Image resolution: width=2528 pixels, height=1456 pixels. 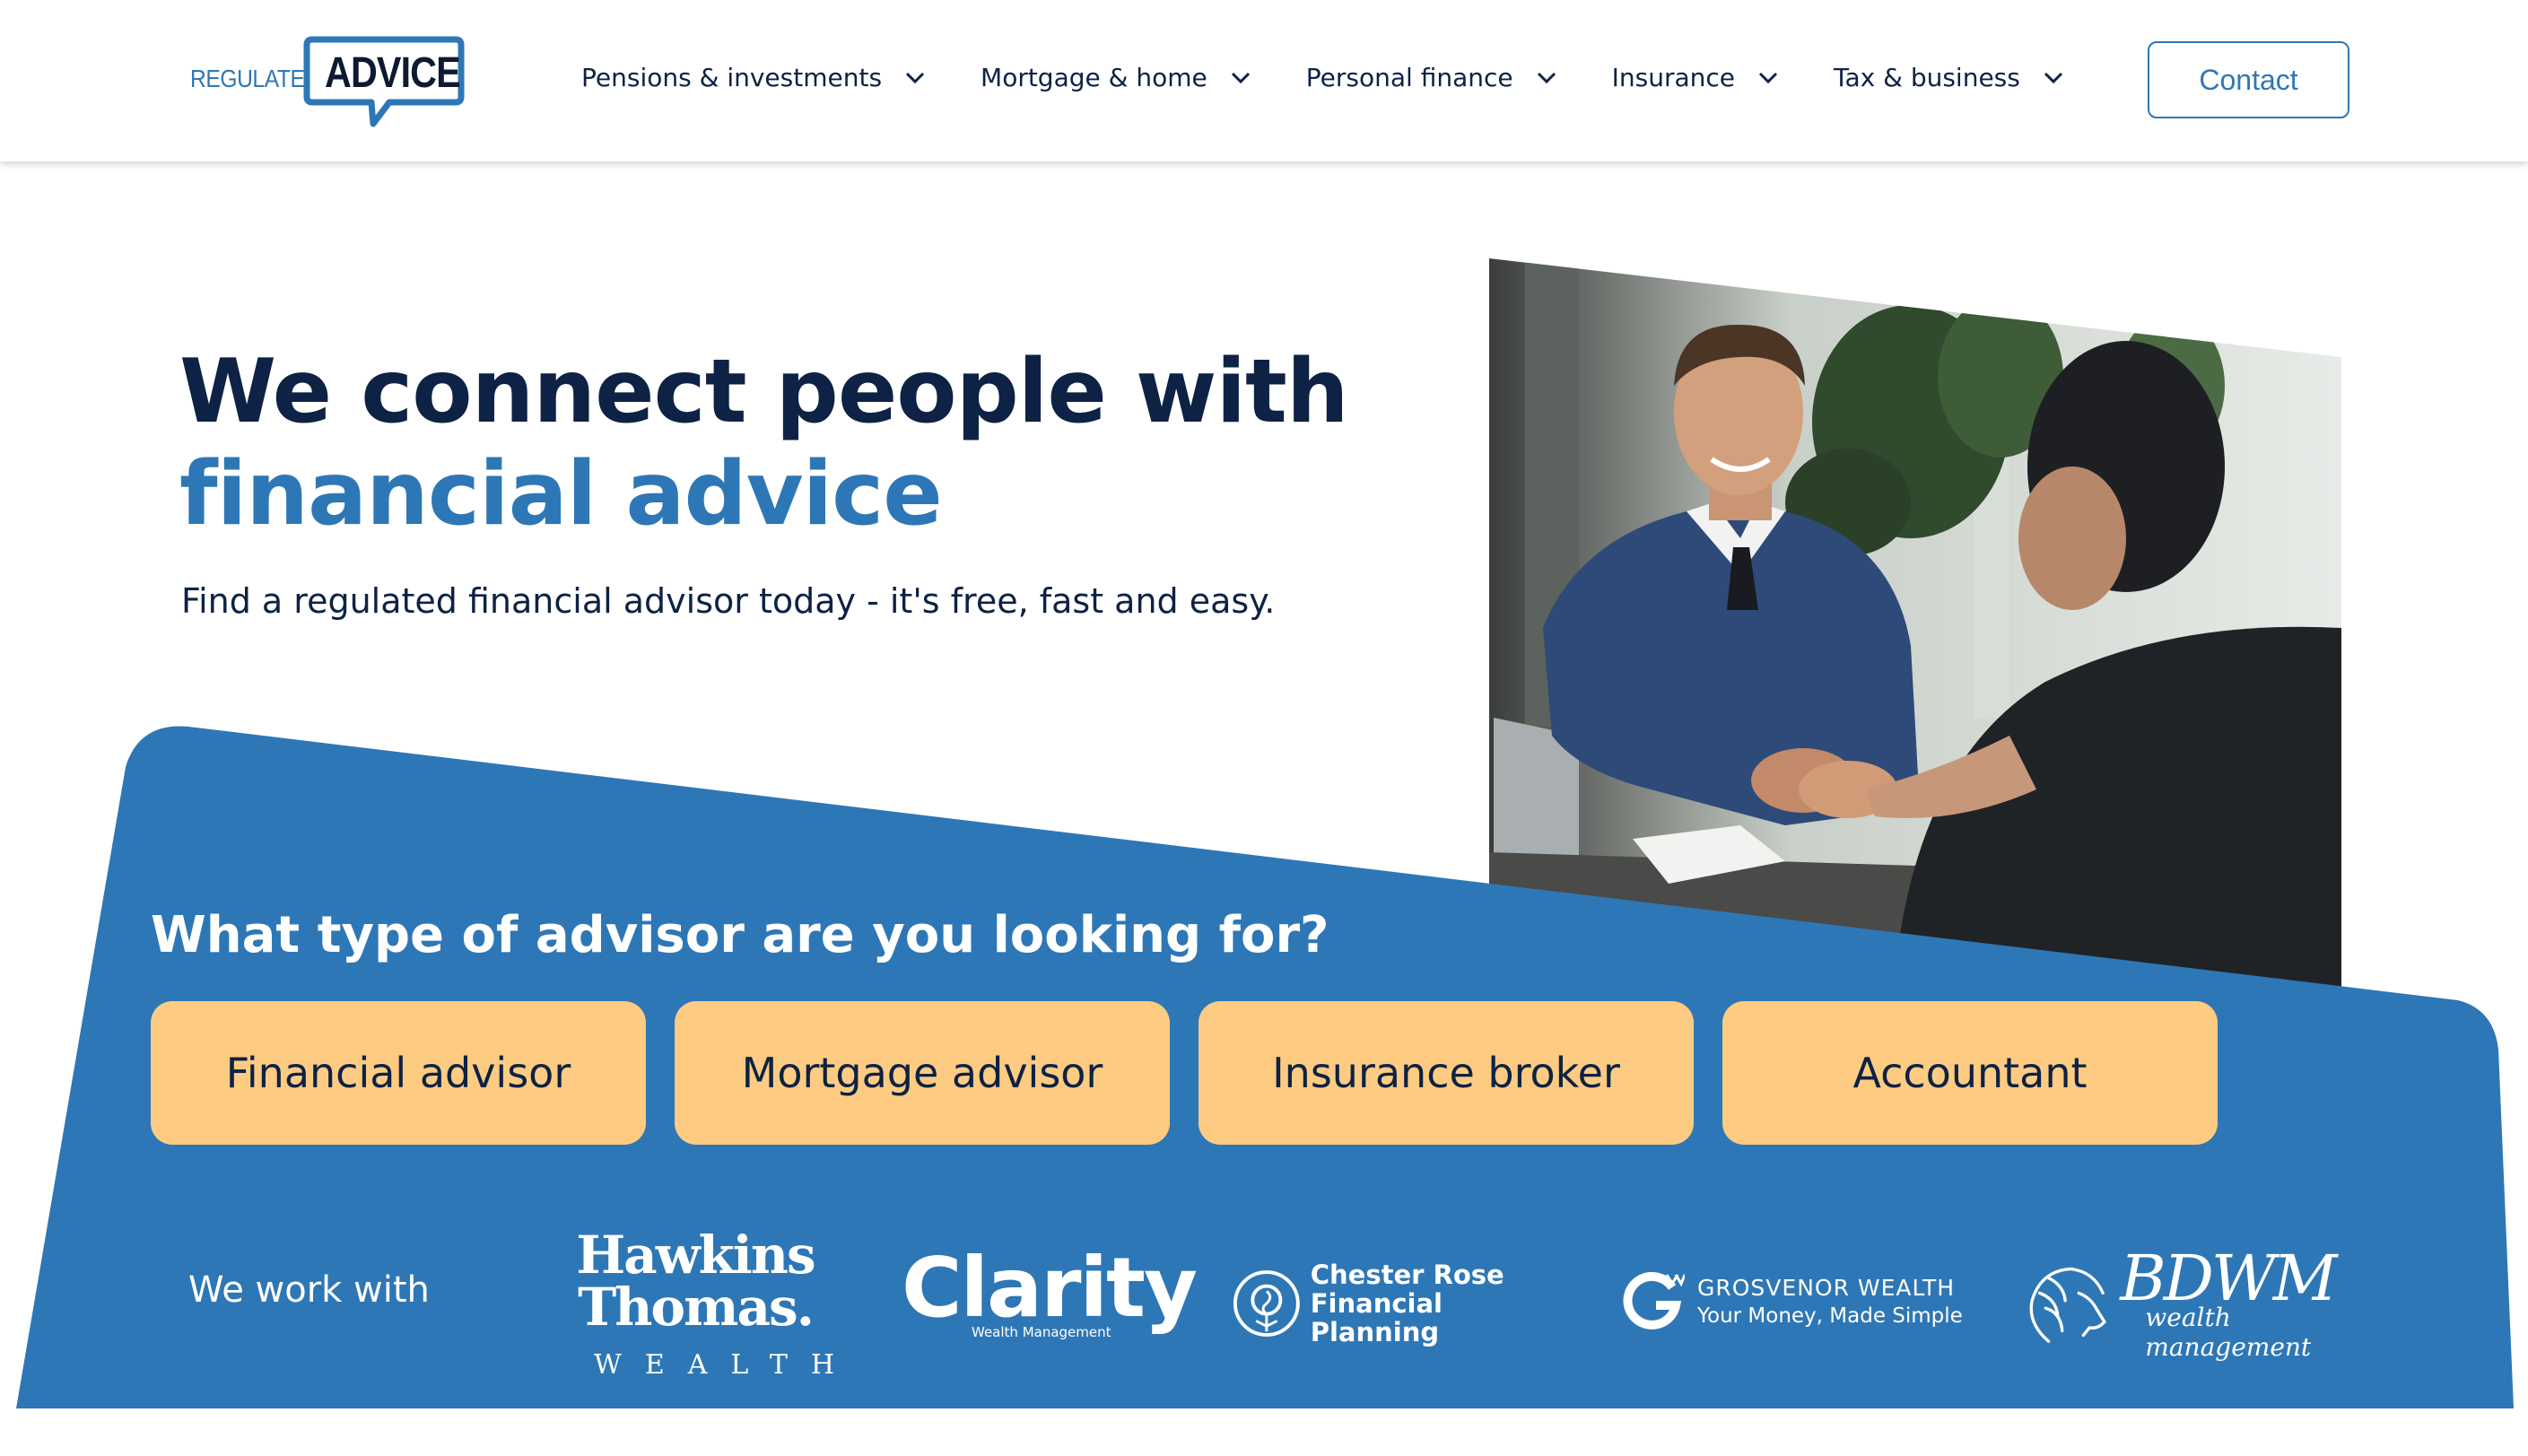 What do you see at coordinates (1927, 77) in the screenshot?
I see `nav-label: Tax & business` at bounding box center [1927, 77].